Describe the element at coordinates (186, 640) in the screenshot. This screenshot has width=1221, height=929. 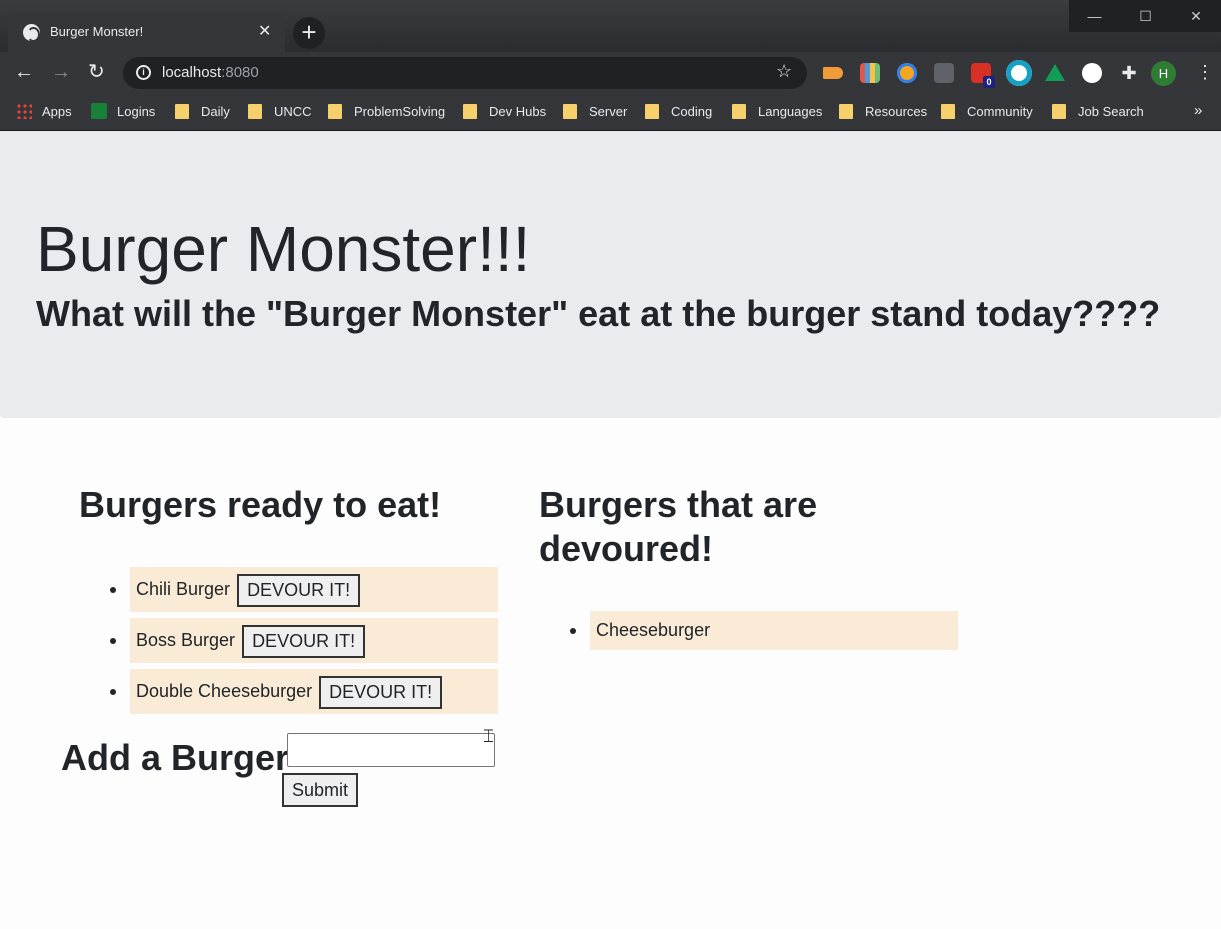
I see `burger-name: Boss Burger` at that location.